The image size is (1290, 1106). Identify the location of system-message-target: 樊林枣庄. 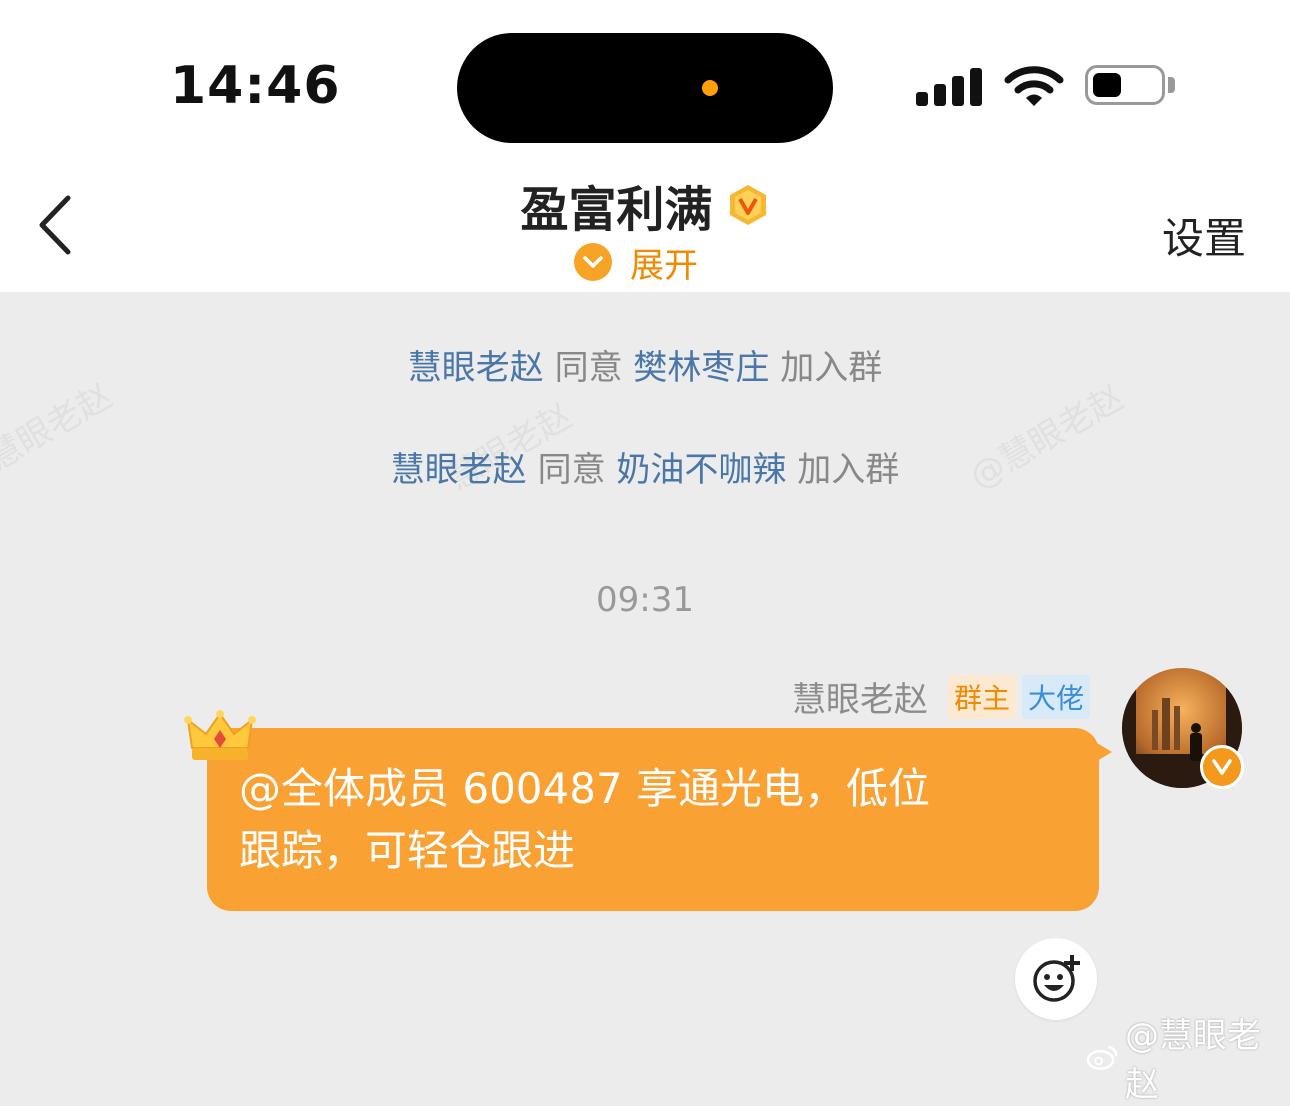
(701, 368).